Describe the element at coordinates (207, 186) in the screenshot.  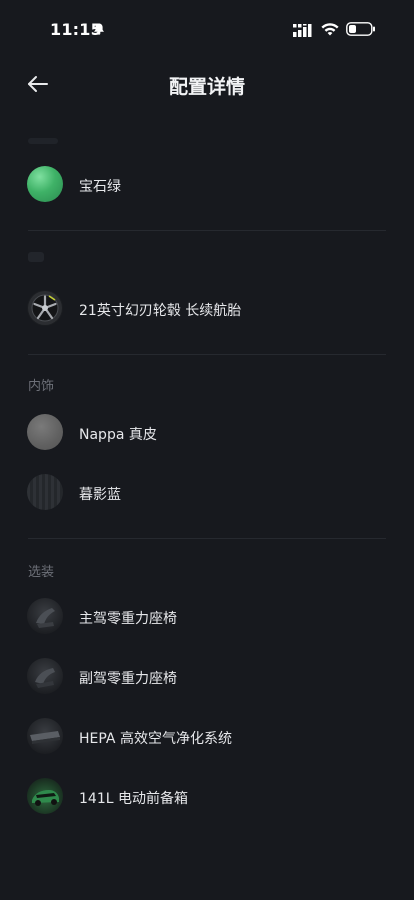
I see `config-item-exterior-color: 宝石绿` at that location.